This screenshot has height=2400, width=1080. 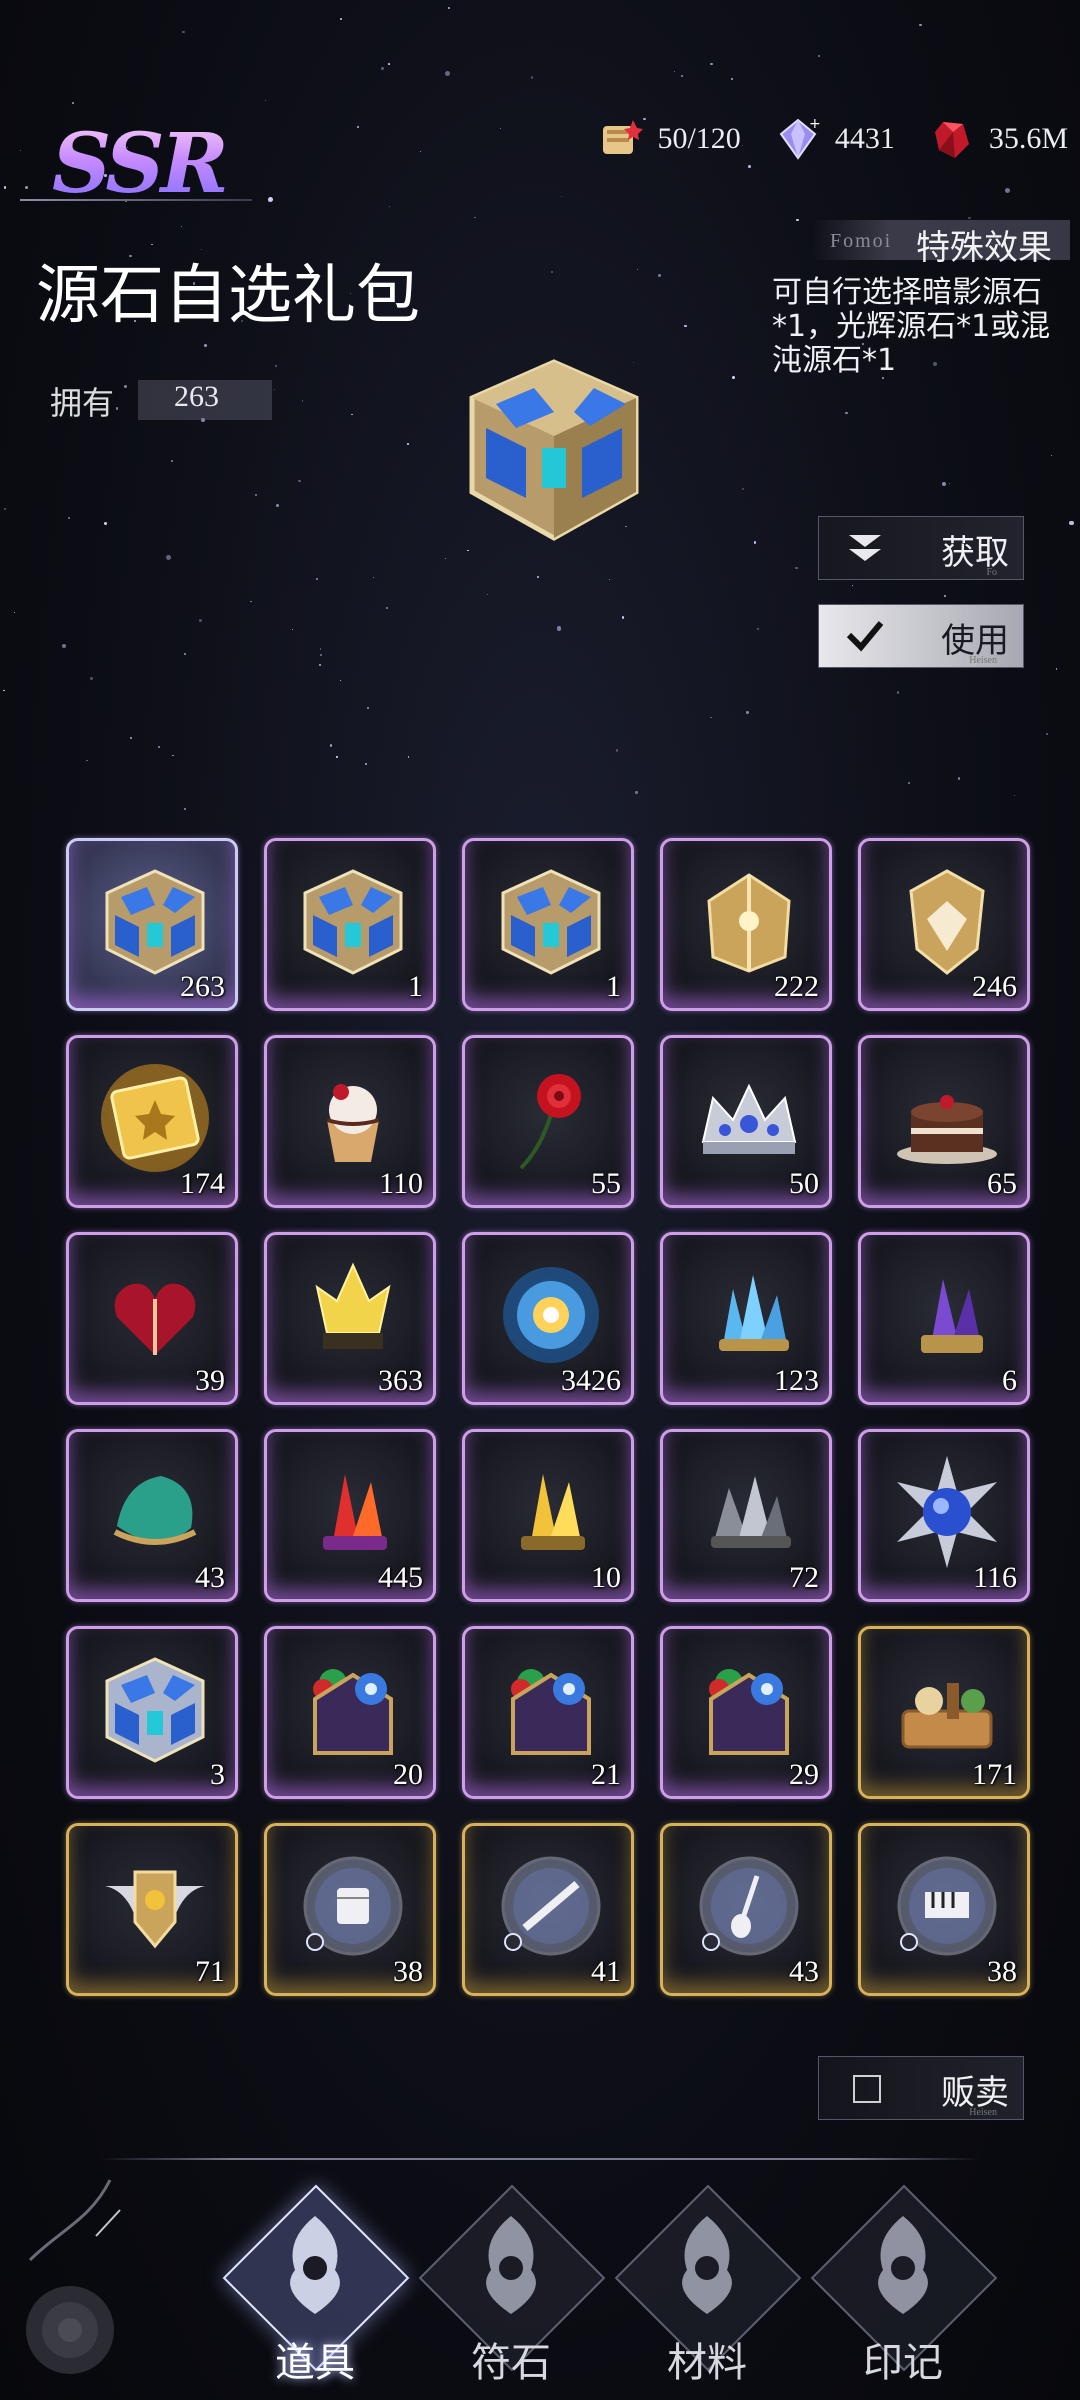 I want to click on gem-value: 35.6M, so click(x=1028, y=138).